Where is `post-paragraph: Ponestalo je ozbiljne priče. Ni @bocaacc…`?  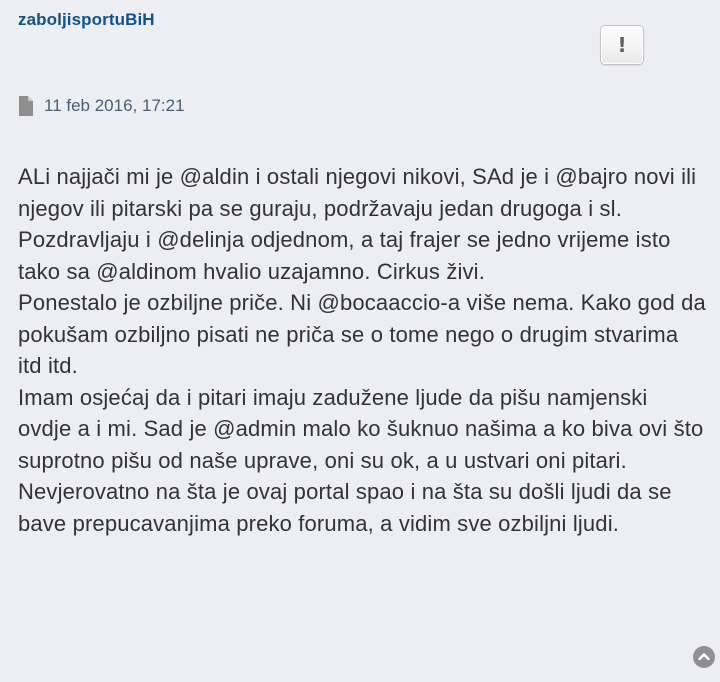
post-paragraph: Ponestalo je ozbiljne priče. Ni @bocaacc… is located at coordinates (362, 334).